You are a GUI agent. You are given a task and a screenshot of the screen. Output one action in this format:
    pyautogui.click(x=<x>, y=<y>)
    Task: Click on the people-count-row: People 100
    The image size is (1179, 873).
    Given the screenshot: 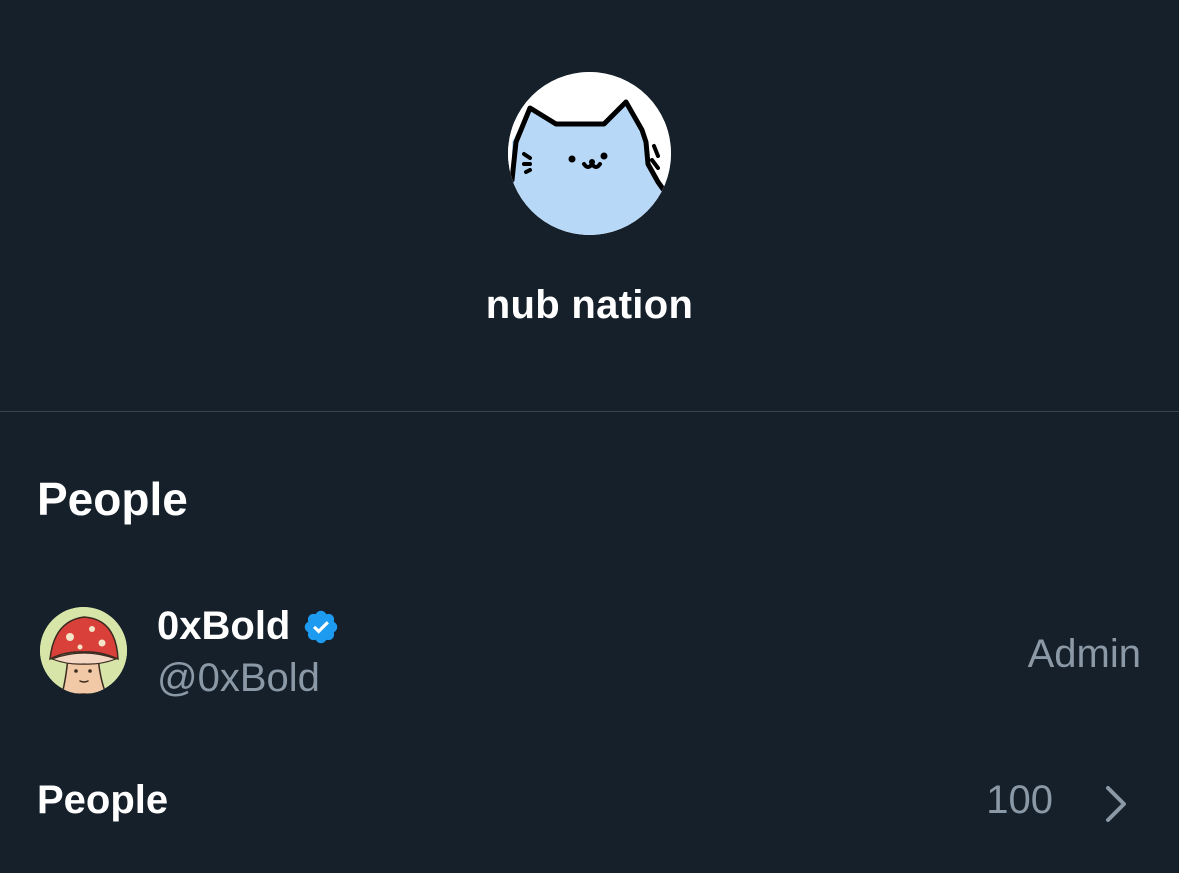 What is the action you would take?
    pyautogui.click(x=589, y=802)
    